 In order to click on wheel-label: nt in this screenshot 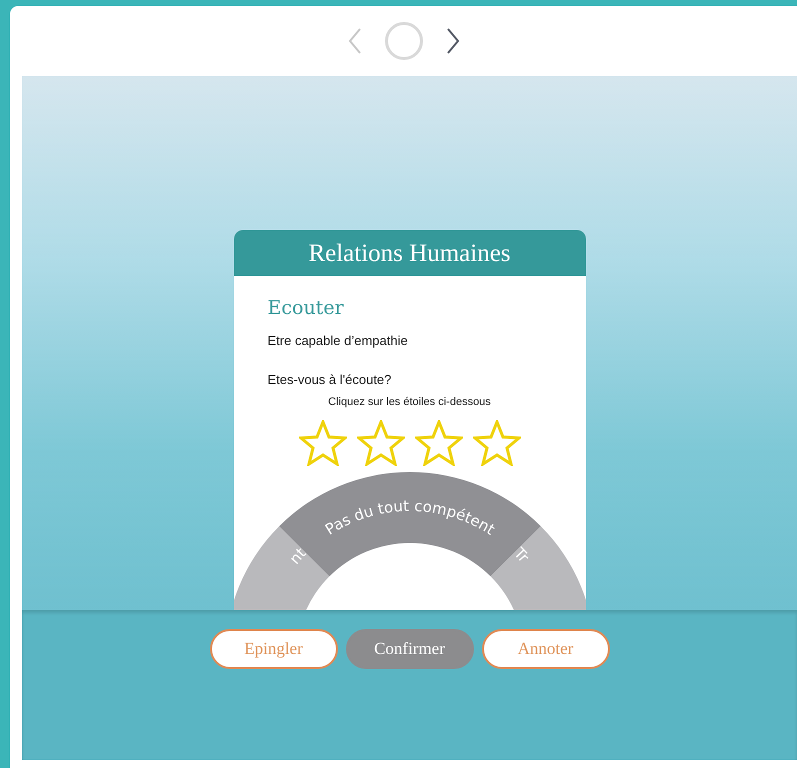, I will do `click(297, 556)`.